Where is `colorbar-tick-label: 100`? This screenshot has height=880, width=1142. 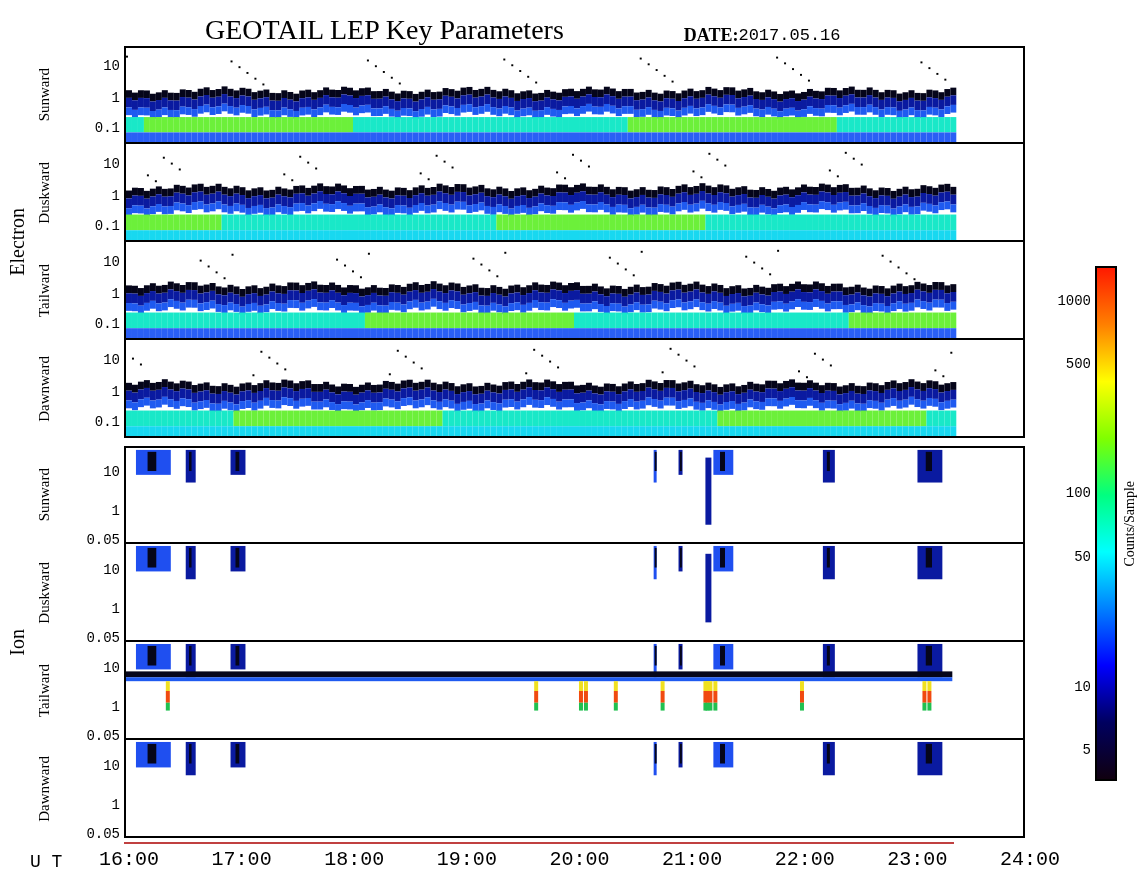 colorbar-tick-label: 100 is located at coordinates (1078, 492).